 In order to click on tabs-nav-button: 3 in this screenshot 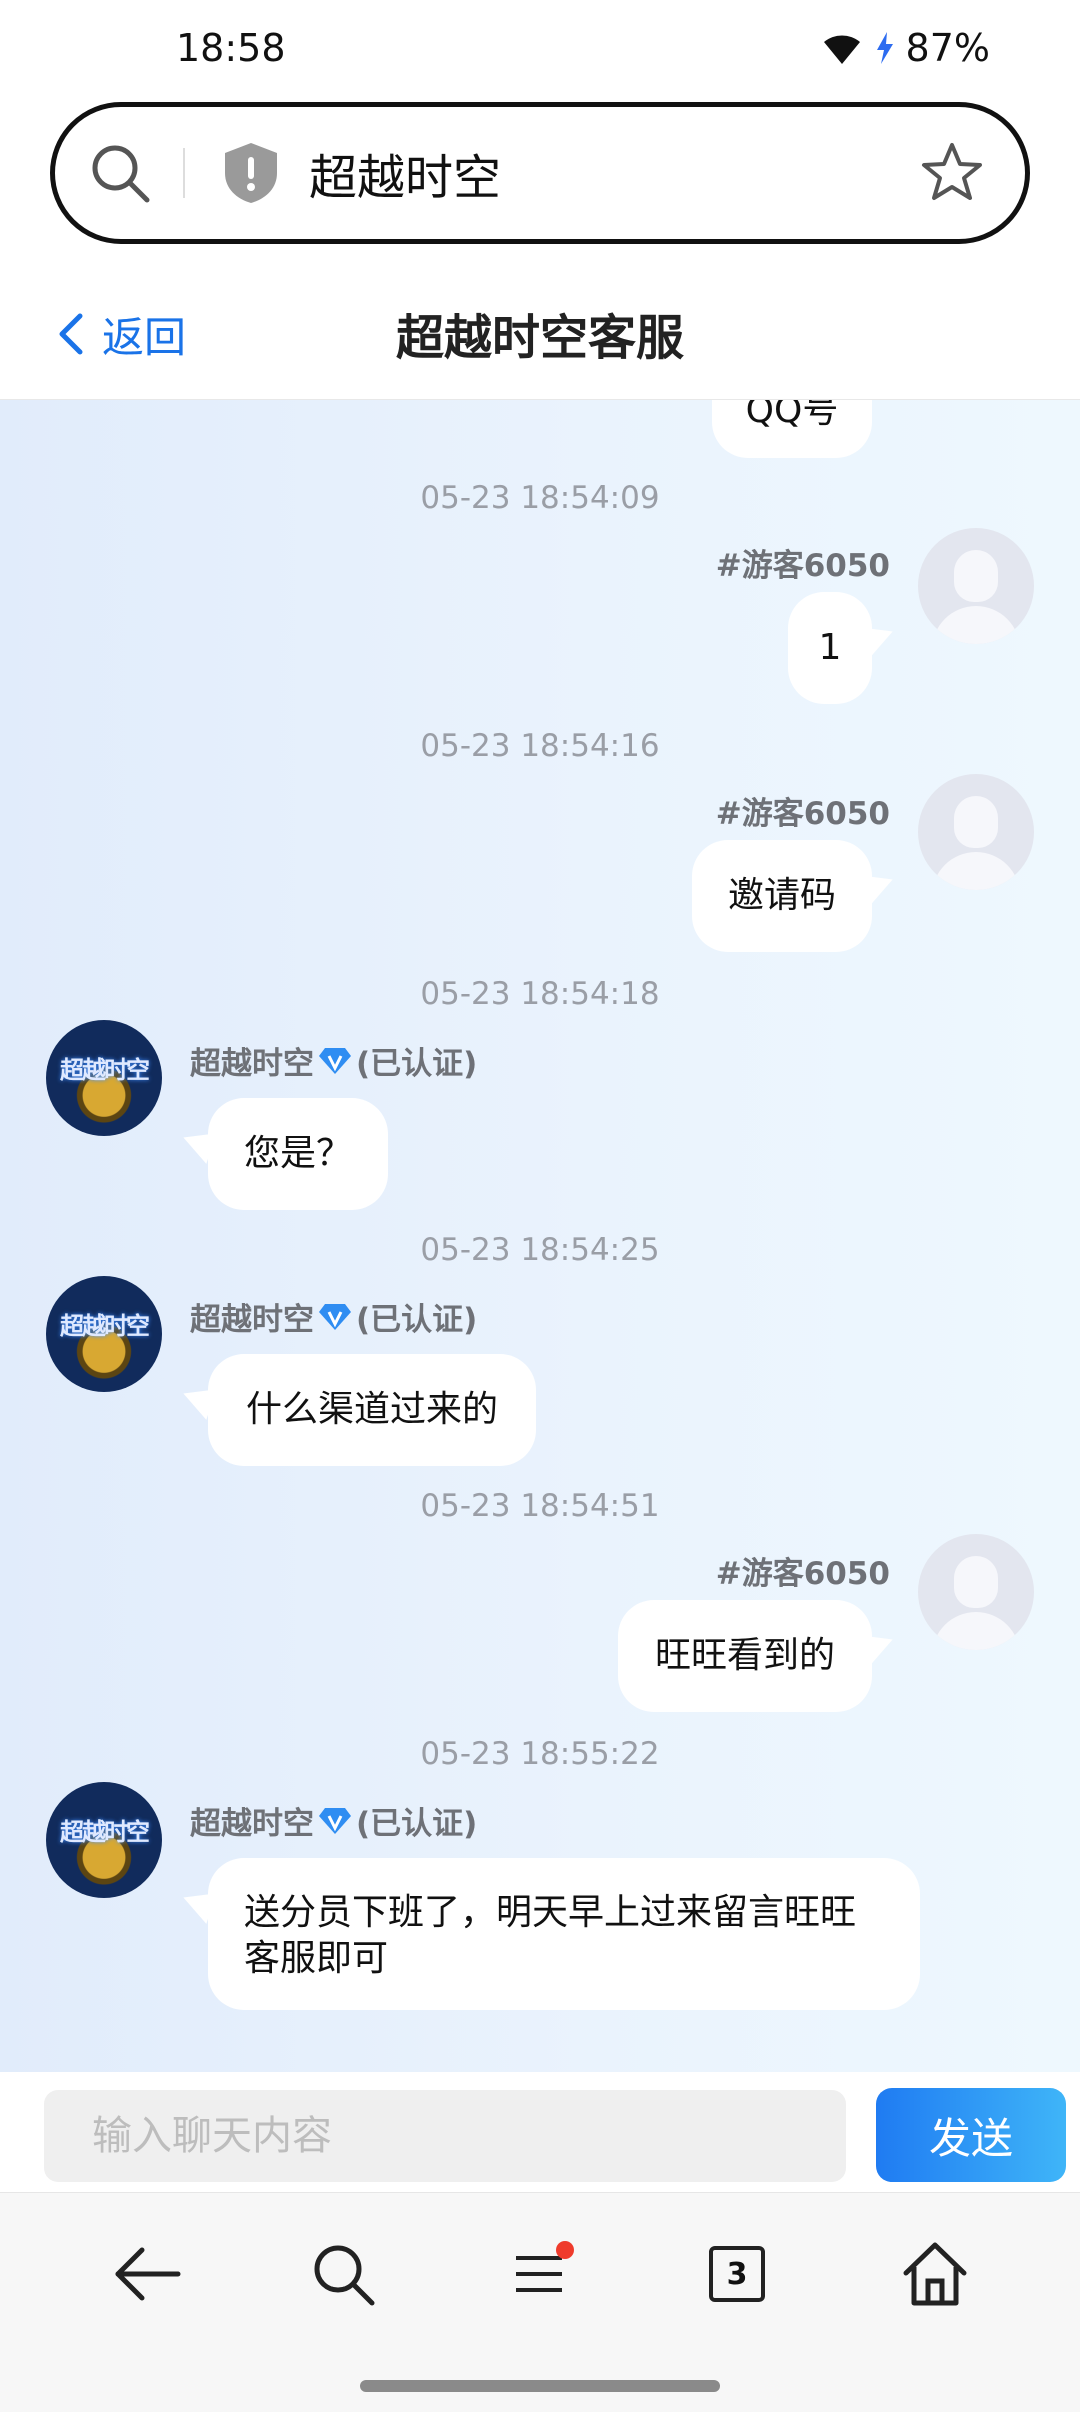, I will do `click(737, 2274)`.